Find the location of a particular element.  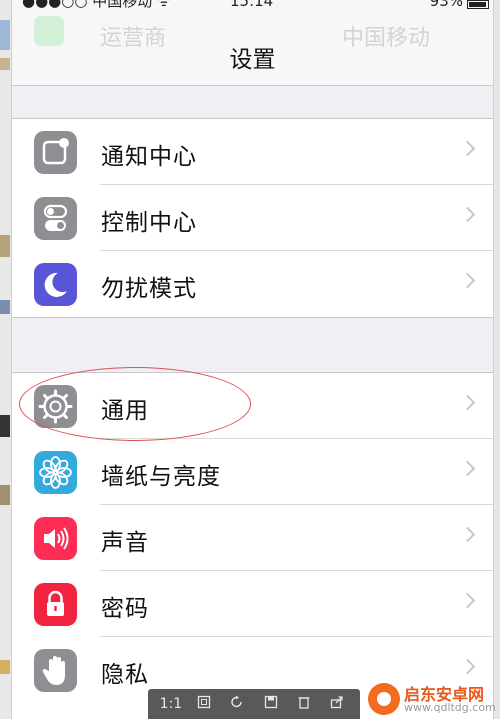

settings-row-control-center: 控制中心 is located at coordinates (252, 218).